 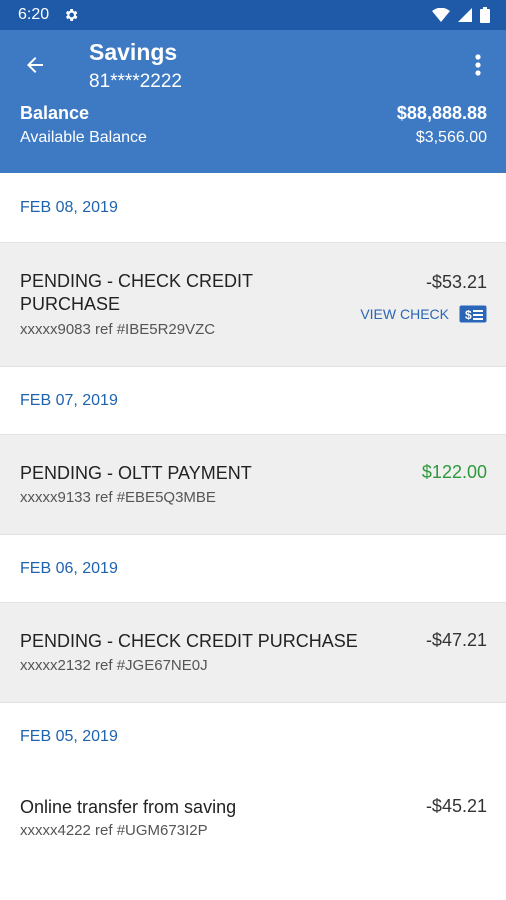 What do you see at coordinates (473, 314) in the screenshot?
I see `check-icon: $` at bounding box center [473, 314].